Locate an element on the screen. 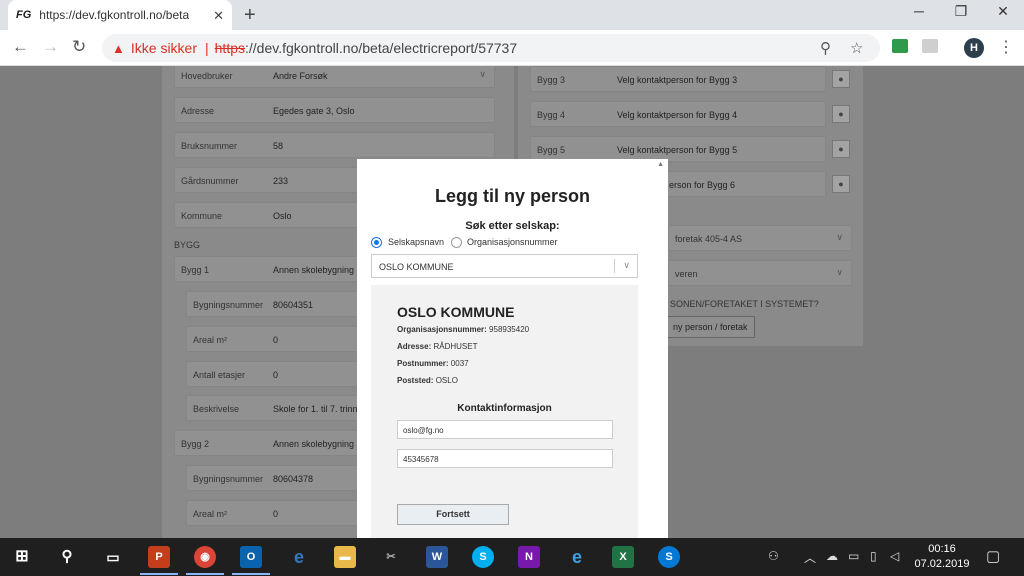 The image size is (1024, 576). modal-title: Legg til ny person is located at coordinates (512, 196).